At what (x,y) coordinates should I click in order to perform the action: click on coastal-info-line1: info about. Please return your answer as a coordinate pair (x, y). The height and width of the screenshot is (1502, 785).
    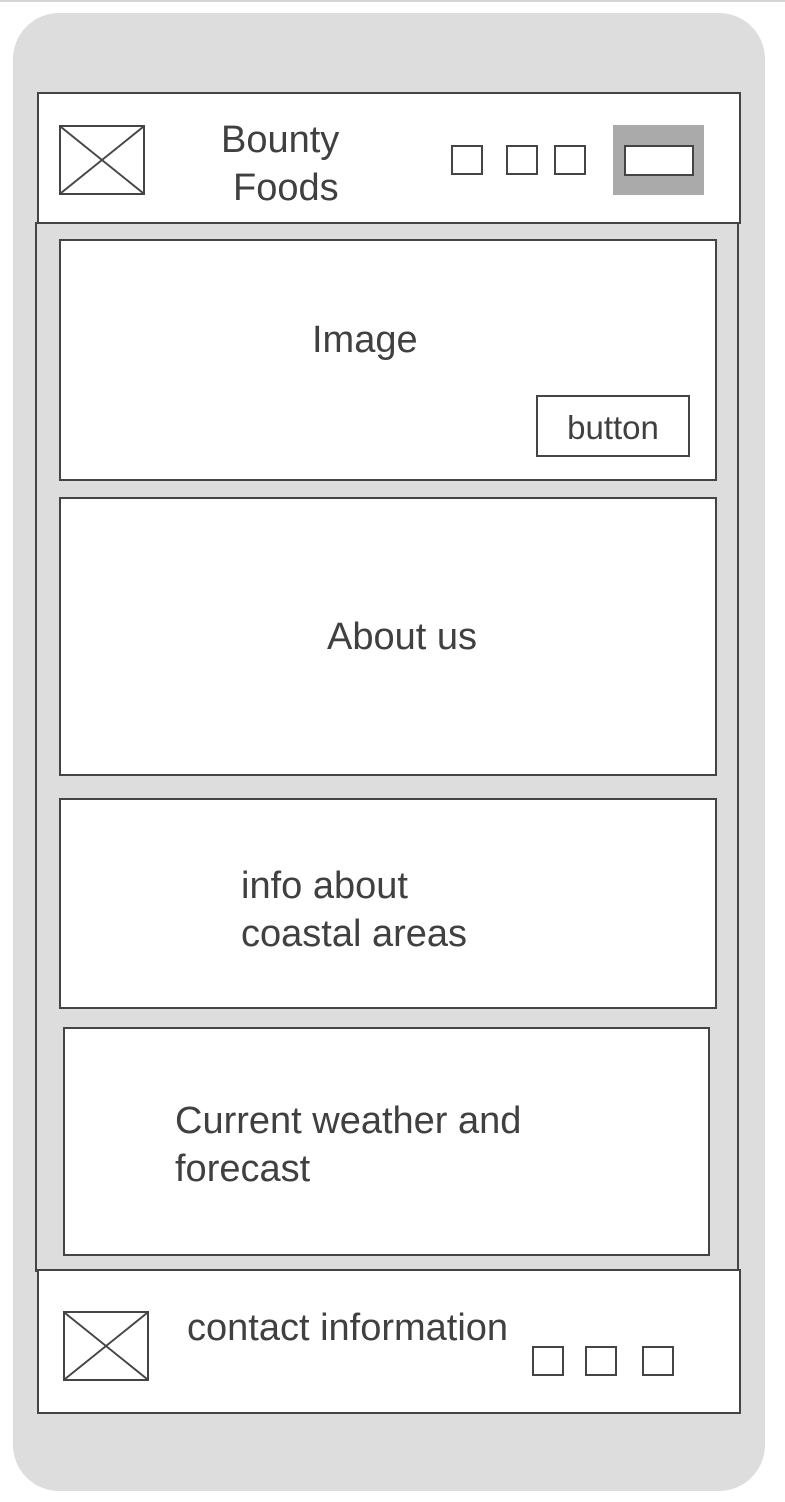
    Looking at the image, I should click on (324, 886).